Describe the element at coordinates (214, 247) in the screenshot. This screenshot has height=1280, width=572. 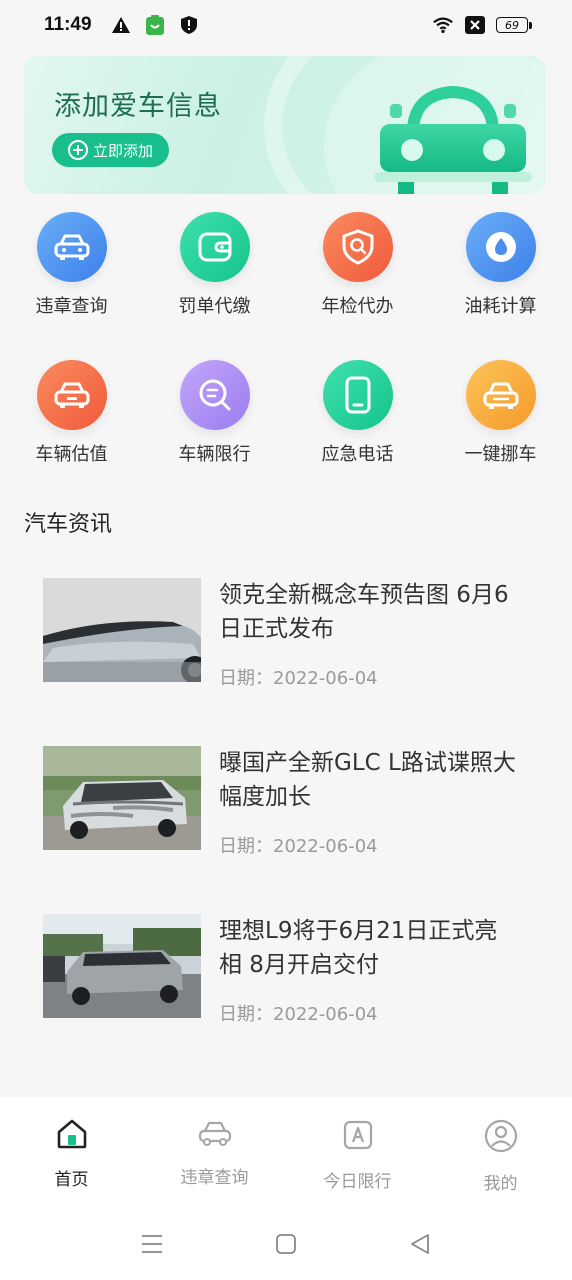
I see `wallet-icon` at that location.